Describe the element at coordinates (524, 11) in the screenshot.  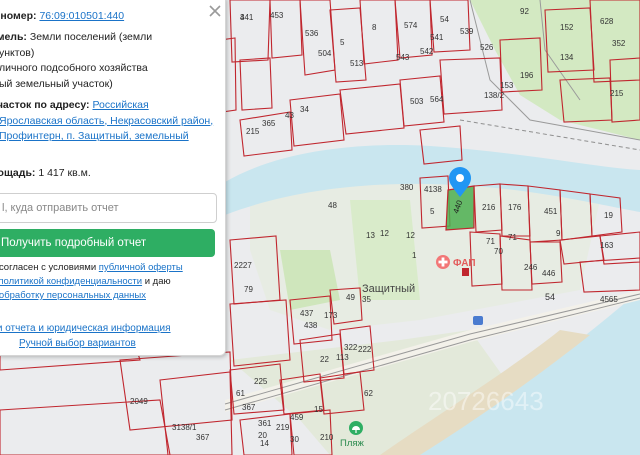
I see `parcel-number-label: 92` at that location.